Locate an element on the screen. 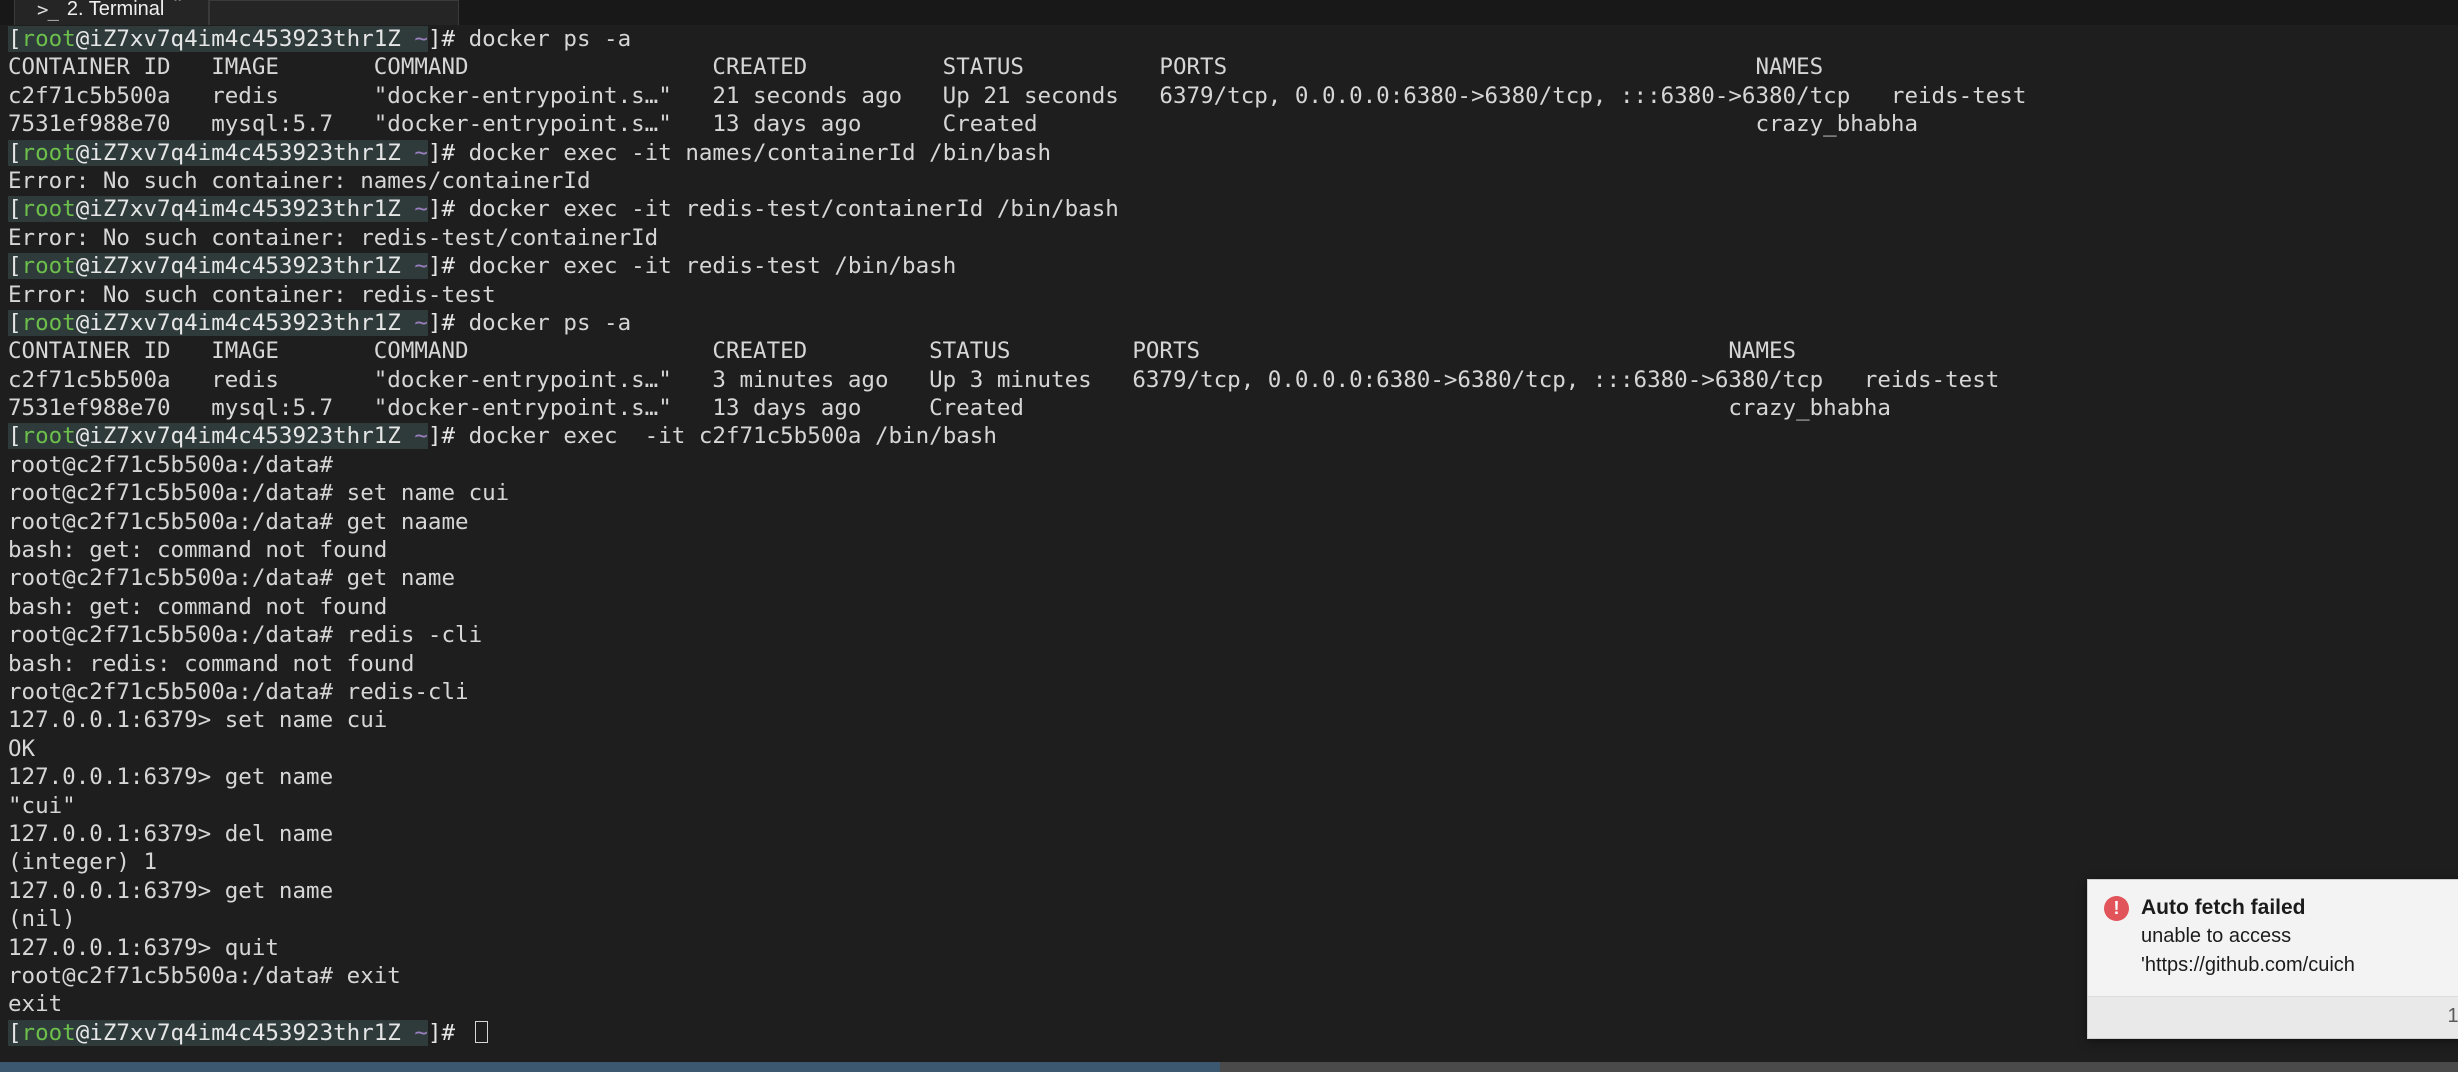  terminal-output-text: OK is located at coordinates (22, 748).